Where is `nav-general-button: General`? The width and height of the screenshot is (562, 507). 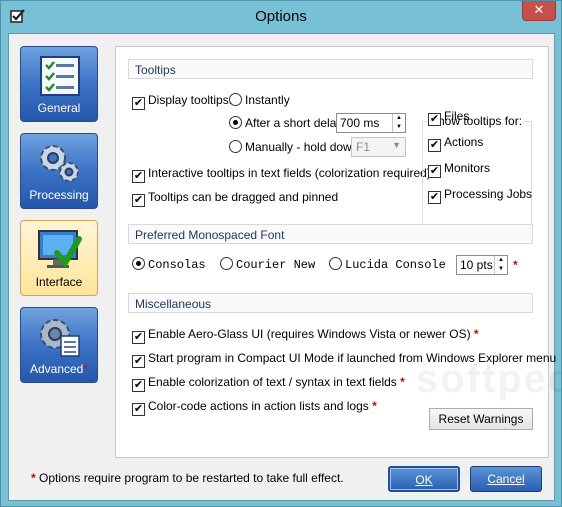 nav-general-button: General is located at coordinates (59, 84).